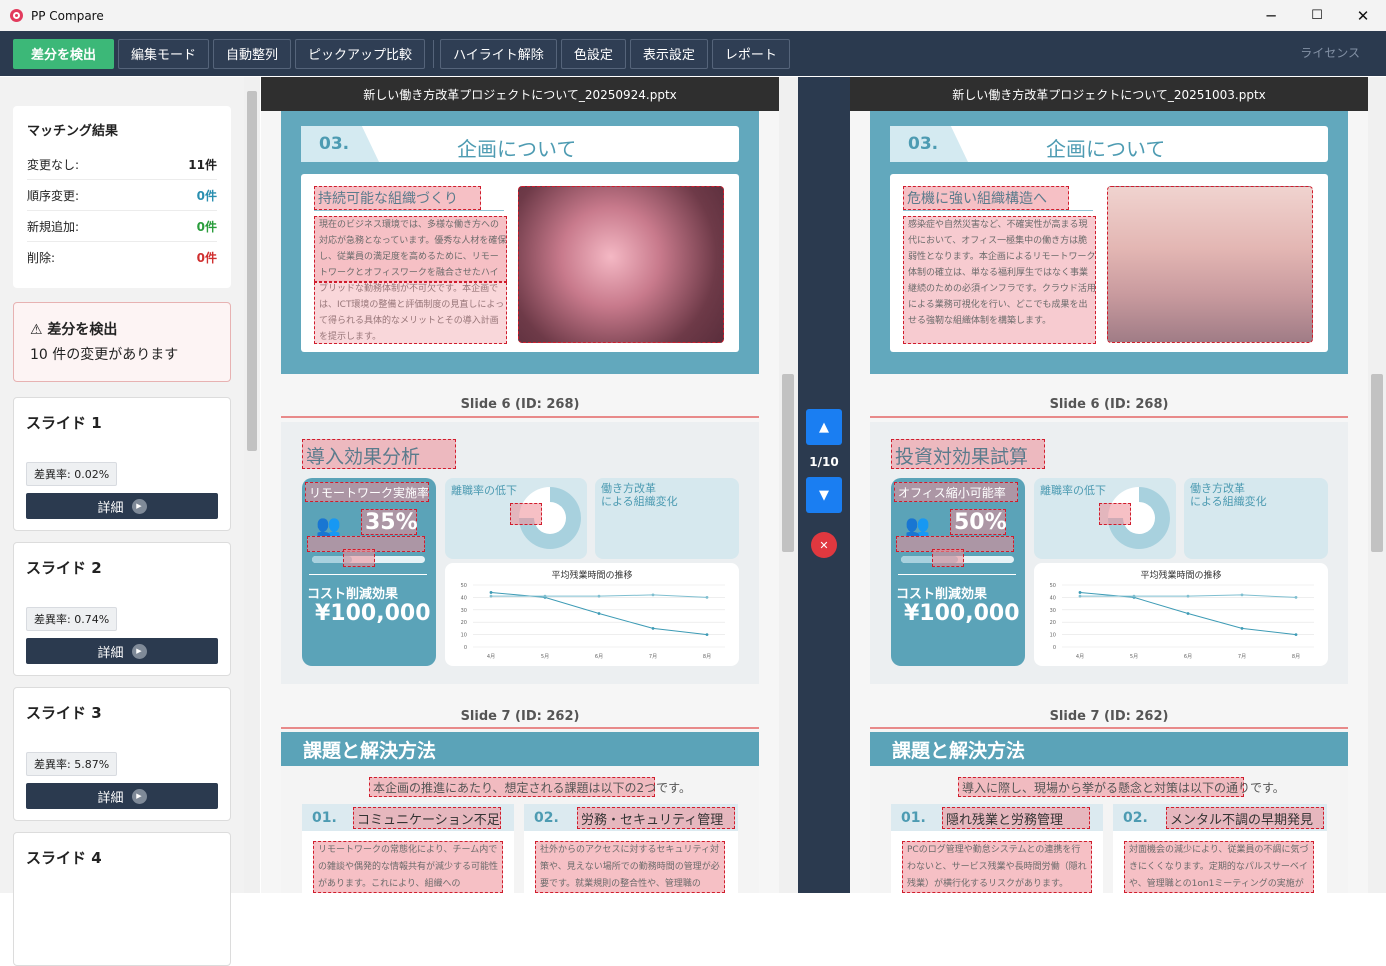  Describe the element at coordinates (520, 417) in the screenshot. I see `left-slide6-divider` at that location.